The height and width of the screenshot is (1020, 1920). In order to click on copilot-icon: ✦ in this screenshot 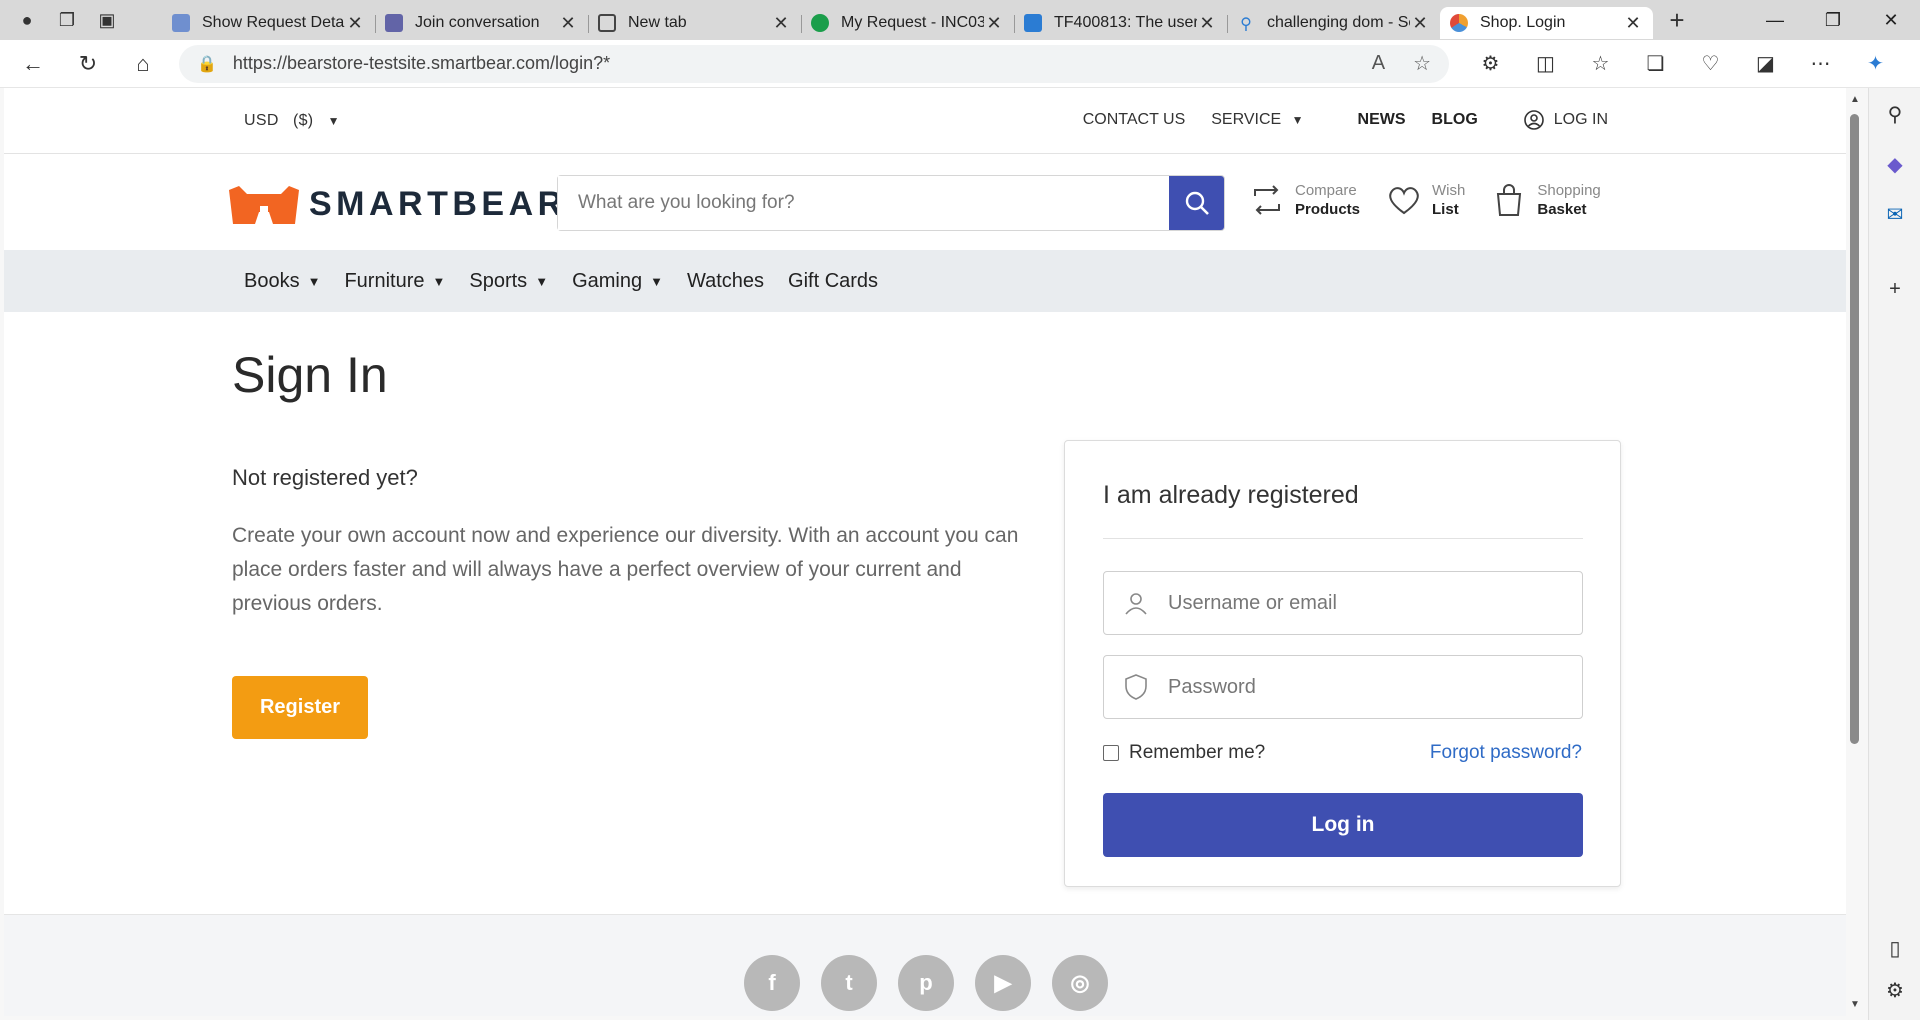, I will do `click(1875, 63)`.